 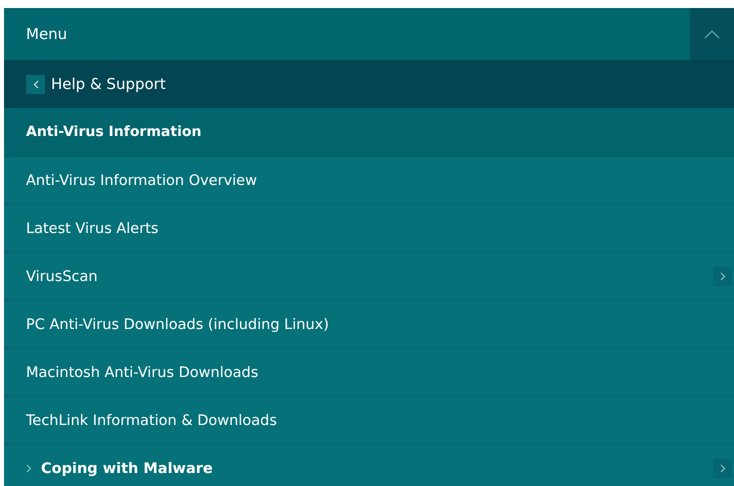 I want to click on menu-item-label: TechLink Information & Downloads, so click(x=152, y=420).